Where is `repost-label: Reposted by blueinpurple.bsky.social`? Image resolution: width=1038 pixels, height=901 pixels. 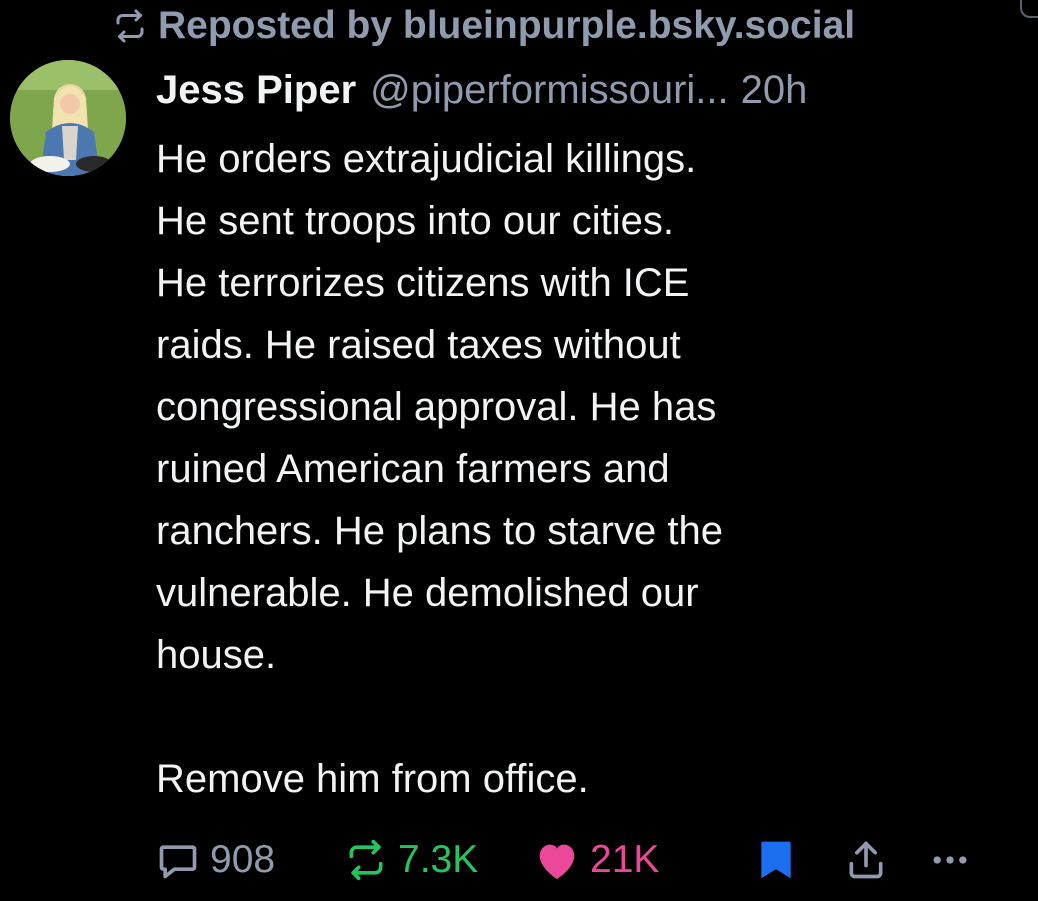 repost-label: Reposted by blueinpurple.bsky.social is located at coordinates (507, 25).